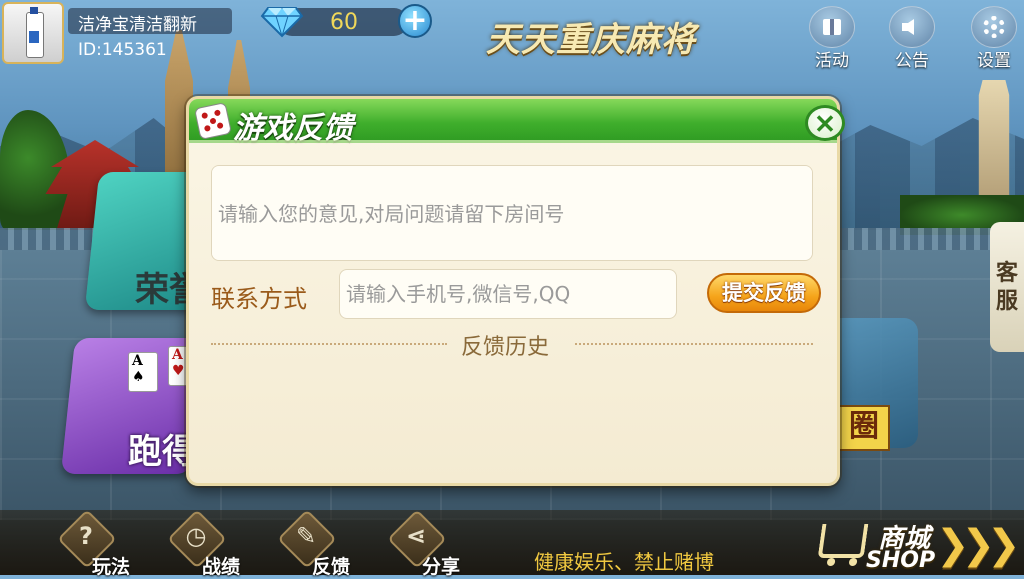  Describe the element at coordinates (196, 536) in the screenshot. I see `record-icon: ◷` at that location.